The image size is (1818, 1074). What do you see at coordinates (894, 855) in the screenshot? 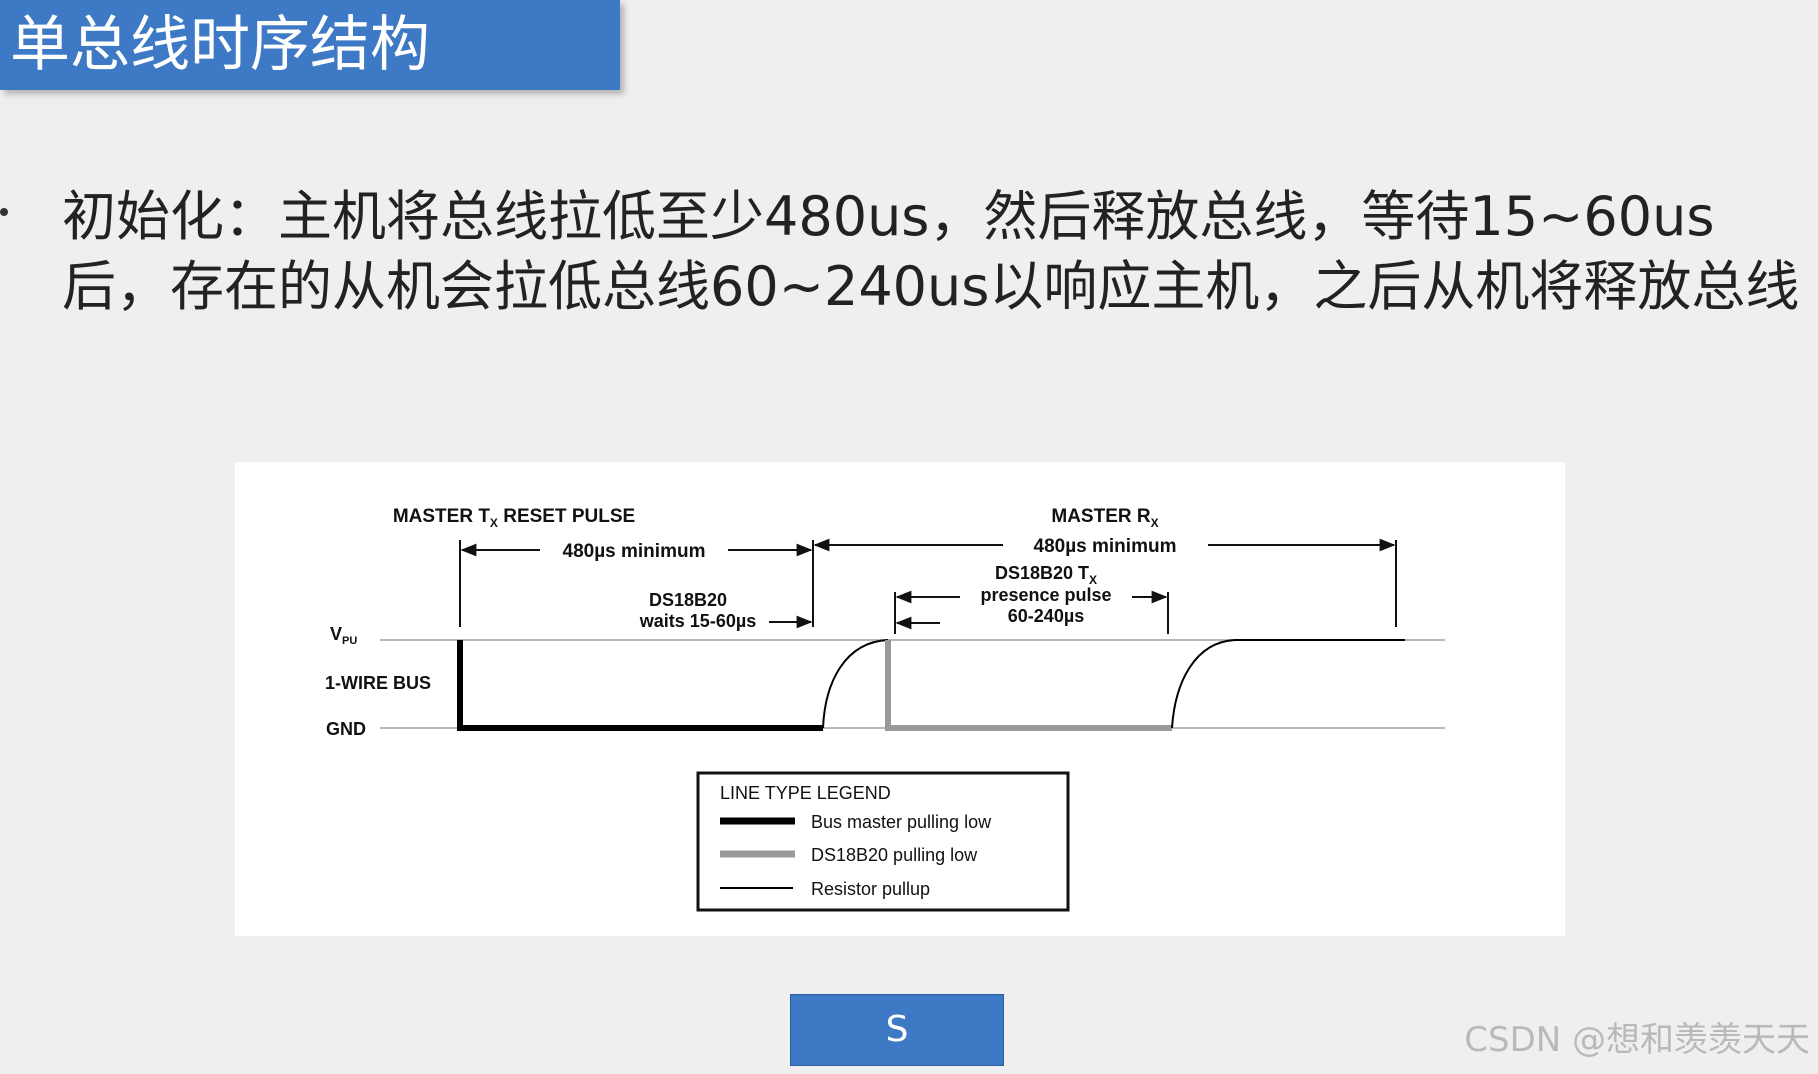
I see `legend-item-ds18b20: DS18B20 pulling low` at bounding box center [894, 855].